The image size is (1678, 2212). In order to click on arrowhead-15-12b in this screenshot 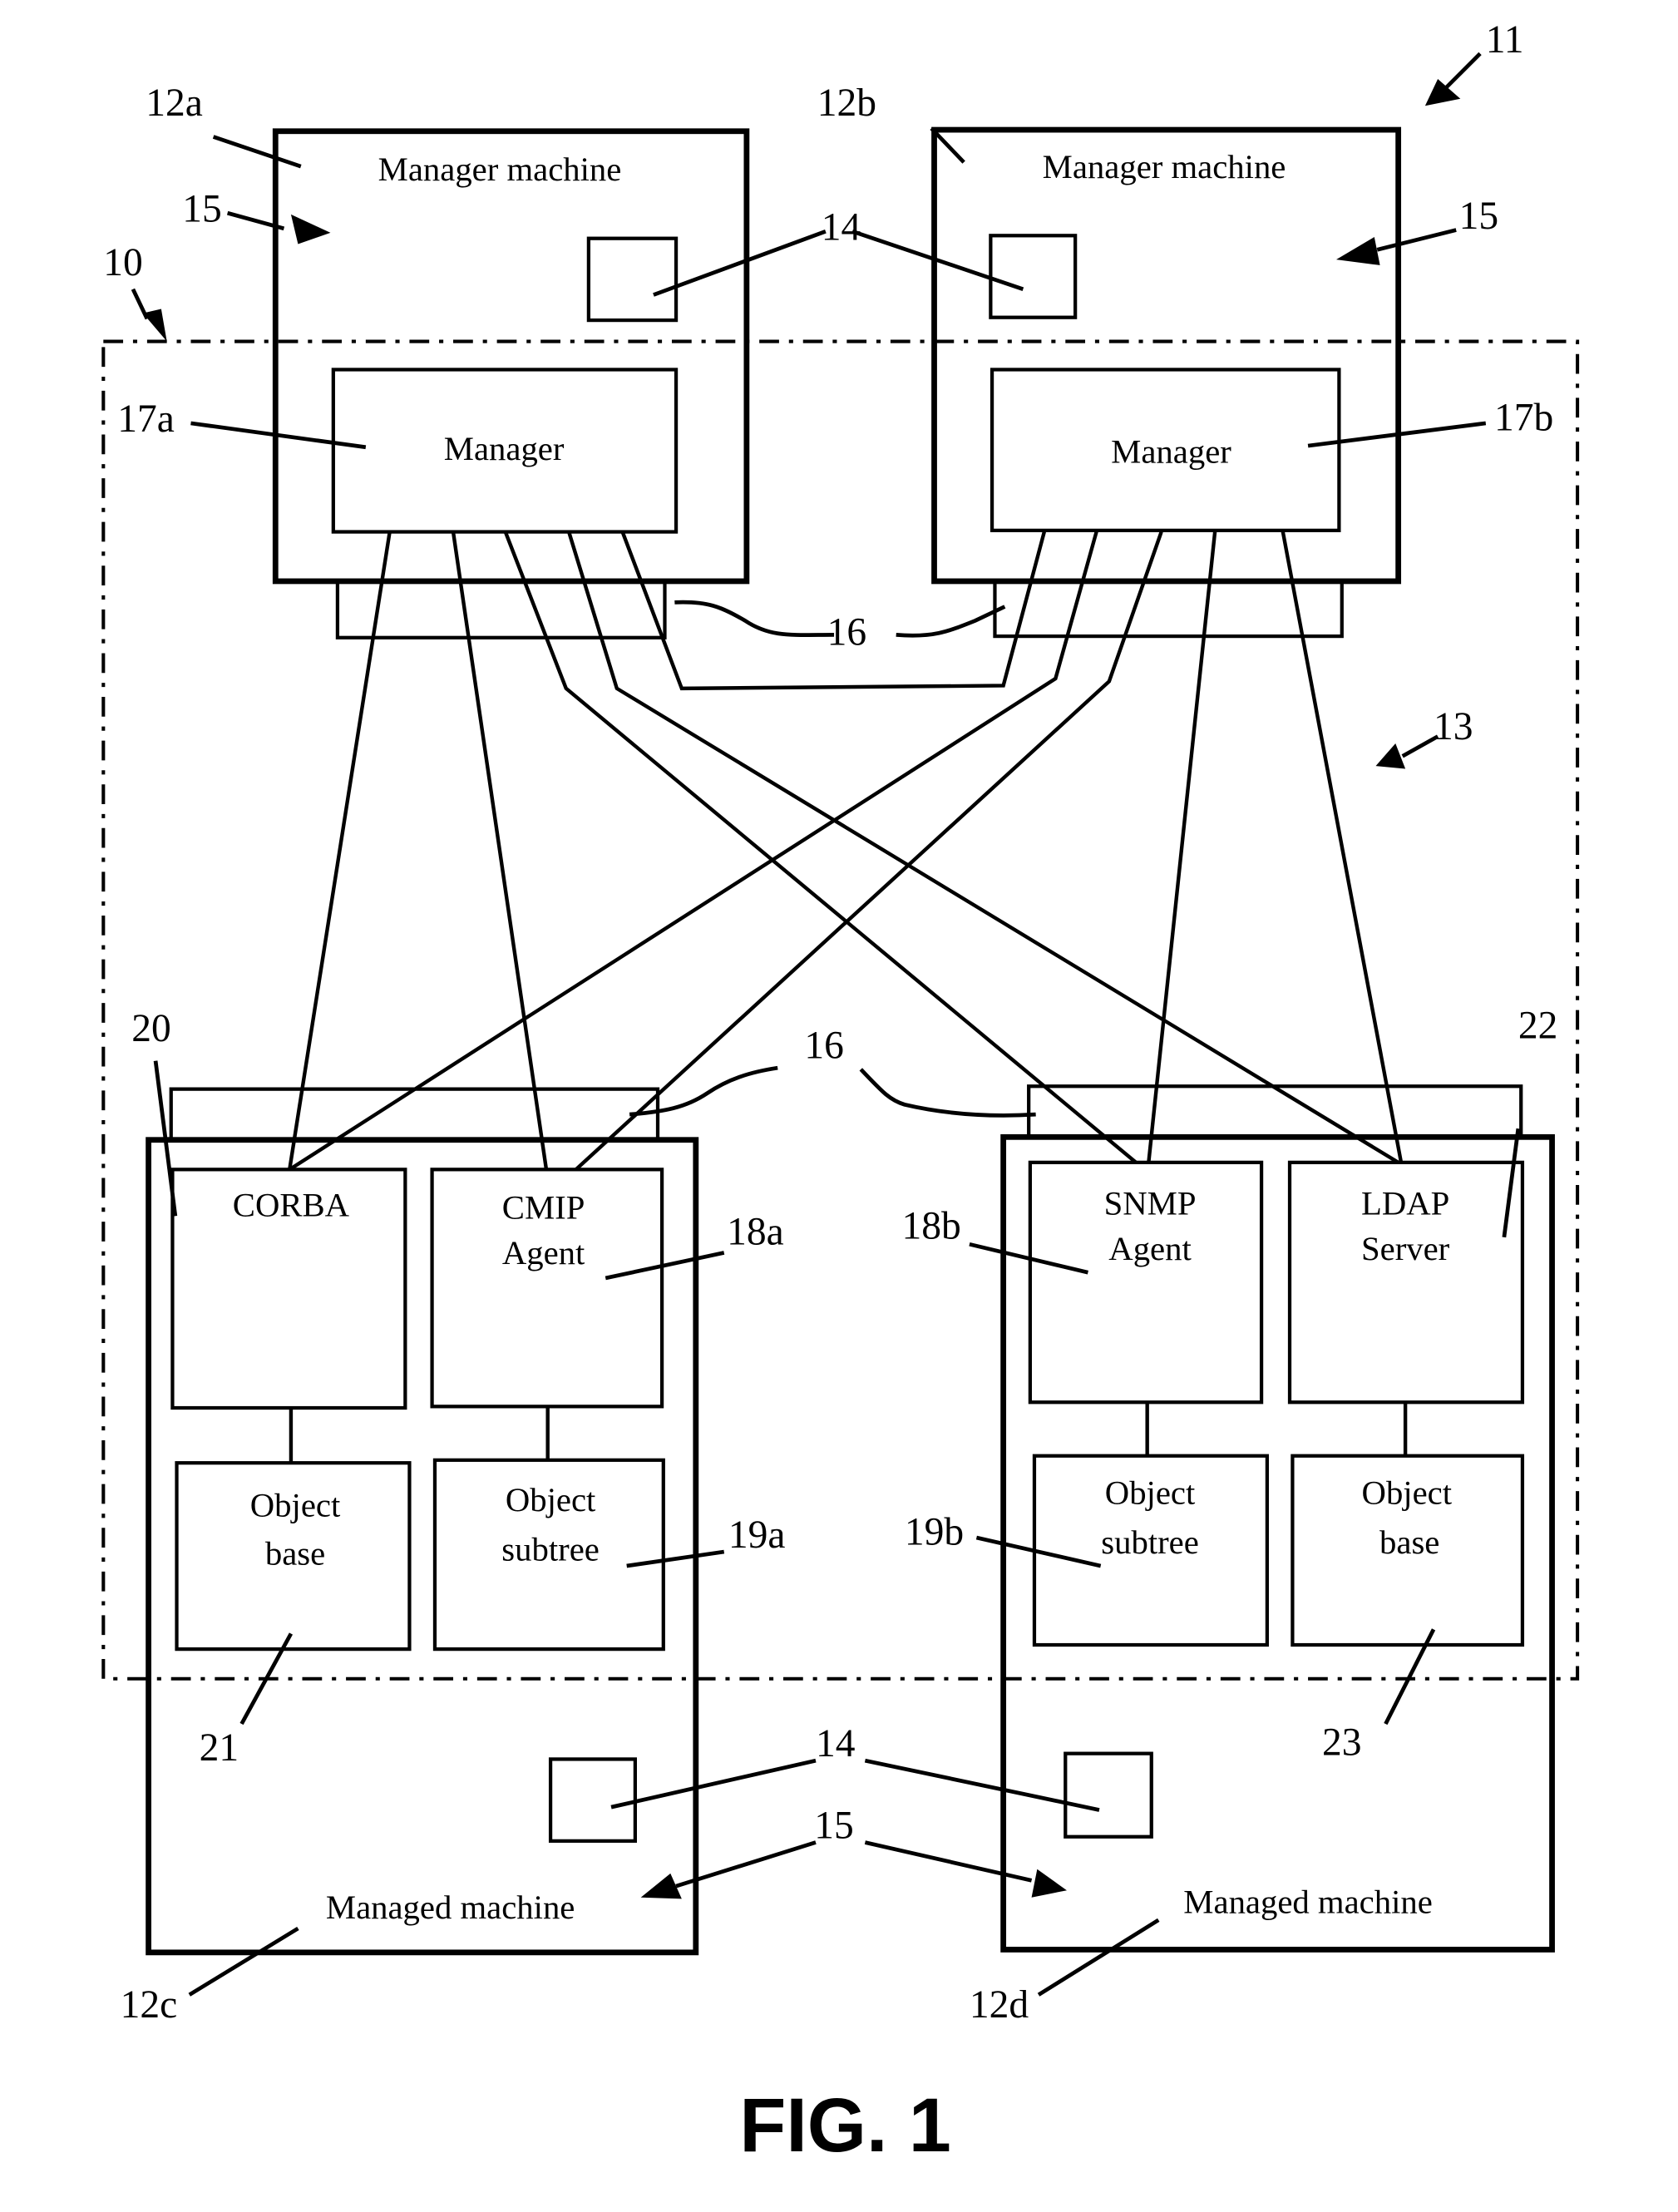, I will do `click(1358, 251)`.